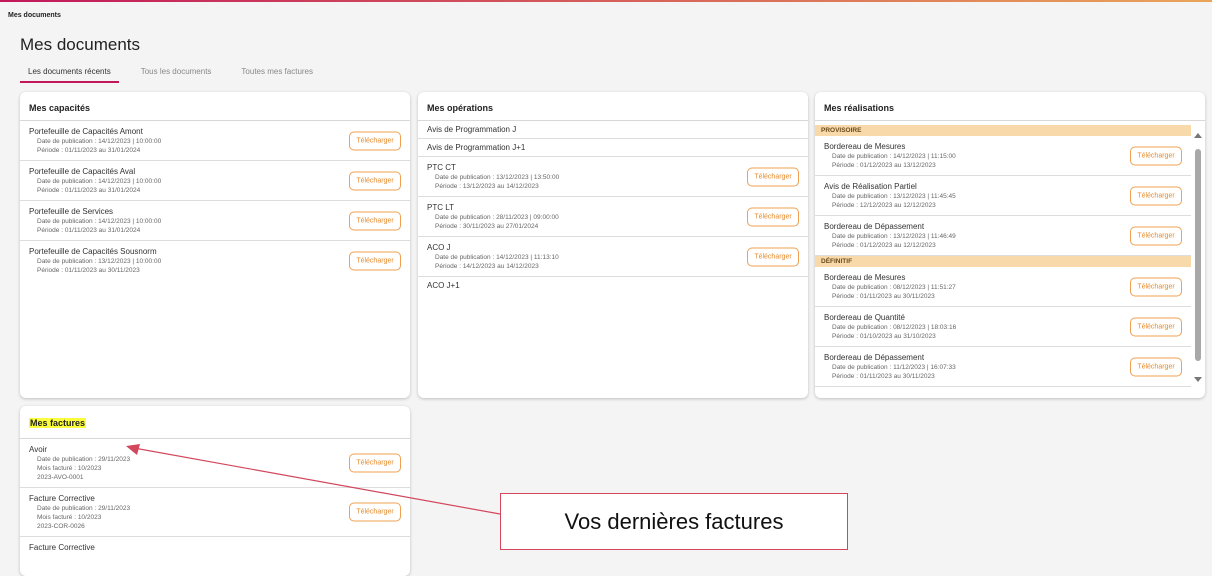 Image resolution: width=1212 pixels, height=576 pixels. Describe the element at coordinates (215, 106) in the screenshot. I see `card-title: Mes capacités` at that location.